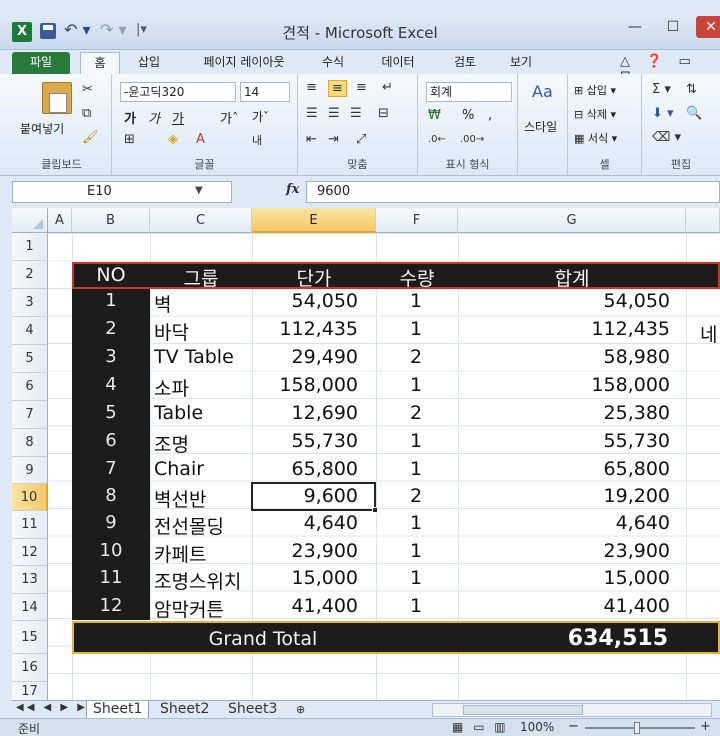 The image size is (720, 736). Describe the element at coordinates (564, 385) in the screenshot. I see `cell-total: 158,000` at that location.